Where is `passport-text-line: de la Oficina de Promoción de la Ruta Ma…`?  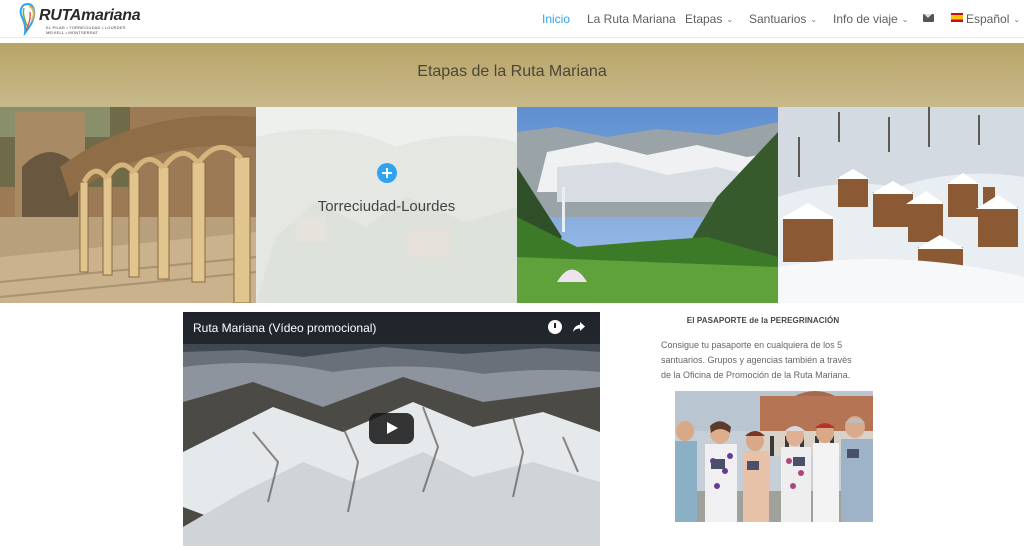 passport-text-line: de la Oficina de Promoción de la Ruta Ma… is located at coordinates (756, 375).